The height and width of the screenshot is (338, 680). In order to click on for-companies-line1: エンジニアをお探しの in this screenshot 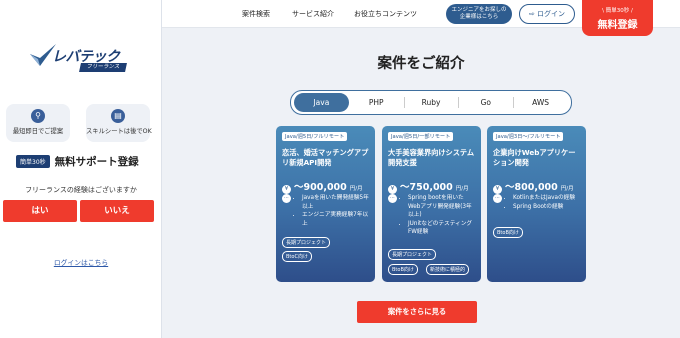, I will do `click(479, 10)`.